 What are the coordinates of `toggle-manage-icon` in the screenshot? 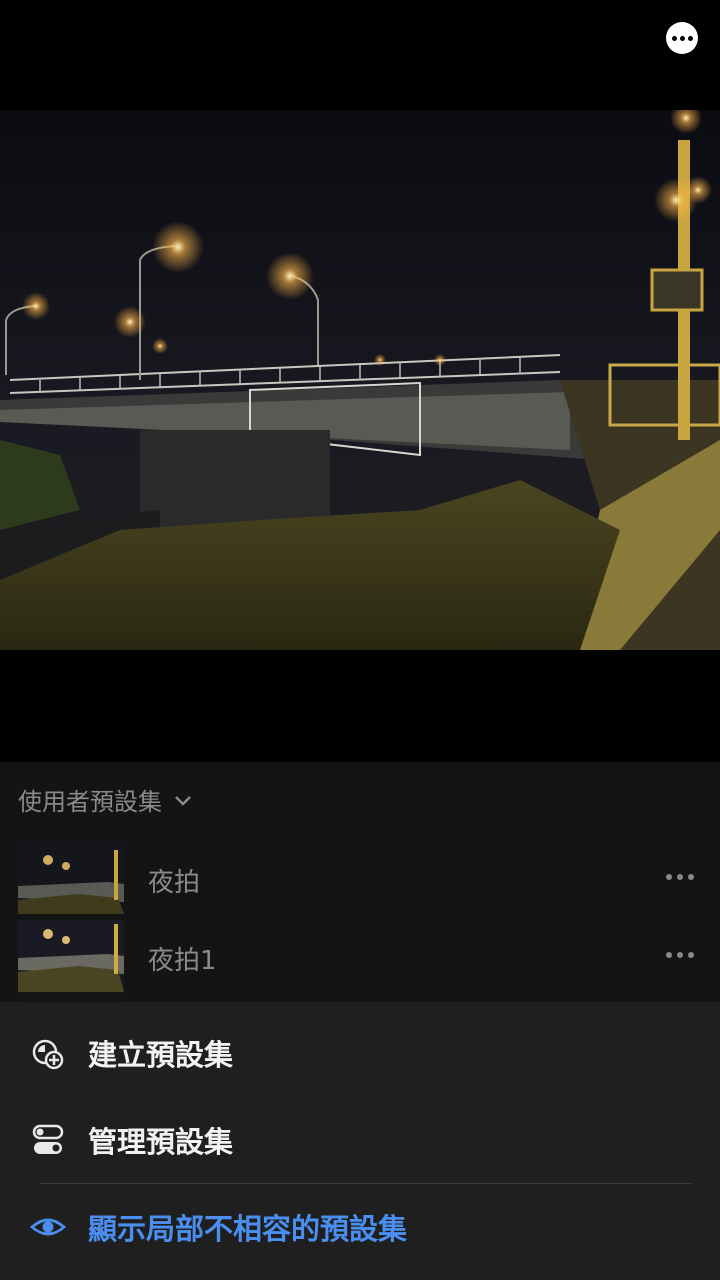 It's located at (48, 1139).